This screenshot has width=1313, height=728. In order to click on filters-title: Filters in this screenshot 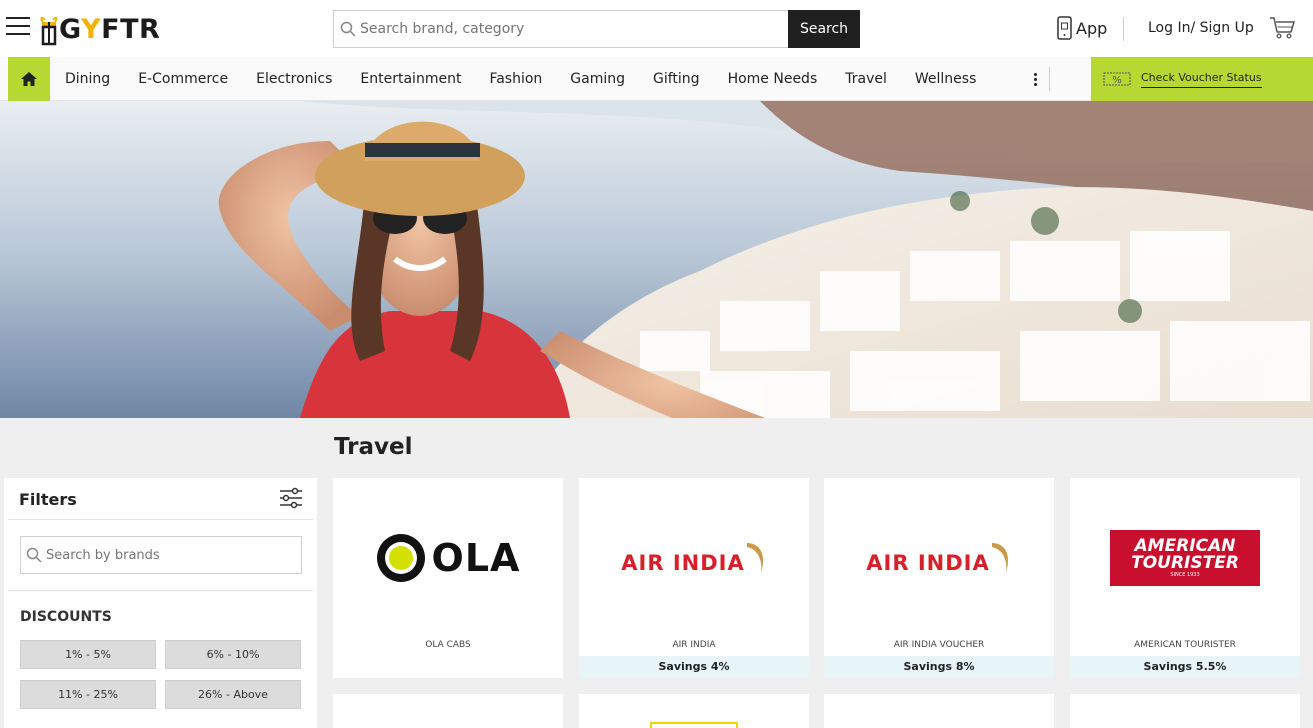, I will do `click(48, 499)`.